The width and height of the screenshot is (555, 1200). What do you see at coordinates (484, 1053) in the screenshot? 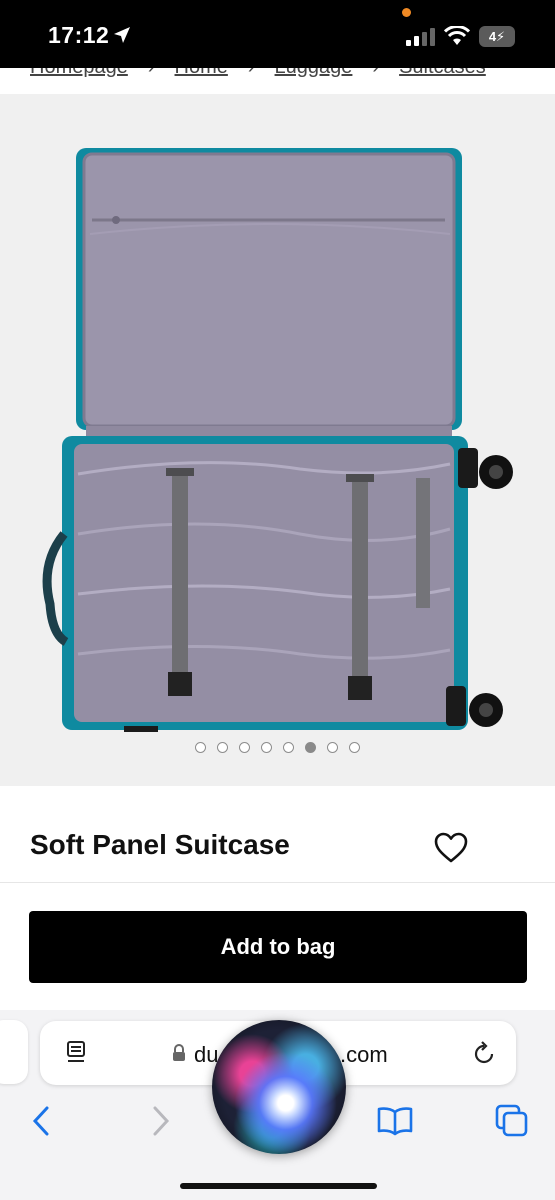
I see `reload-icon` at bounding box center [484, 1053].